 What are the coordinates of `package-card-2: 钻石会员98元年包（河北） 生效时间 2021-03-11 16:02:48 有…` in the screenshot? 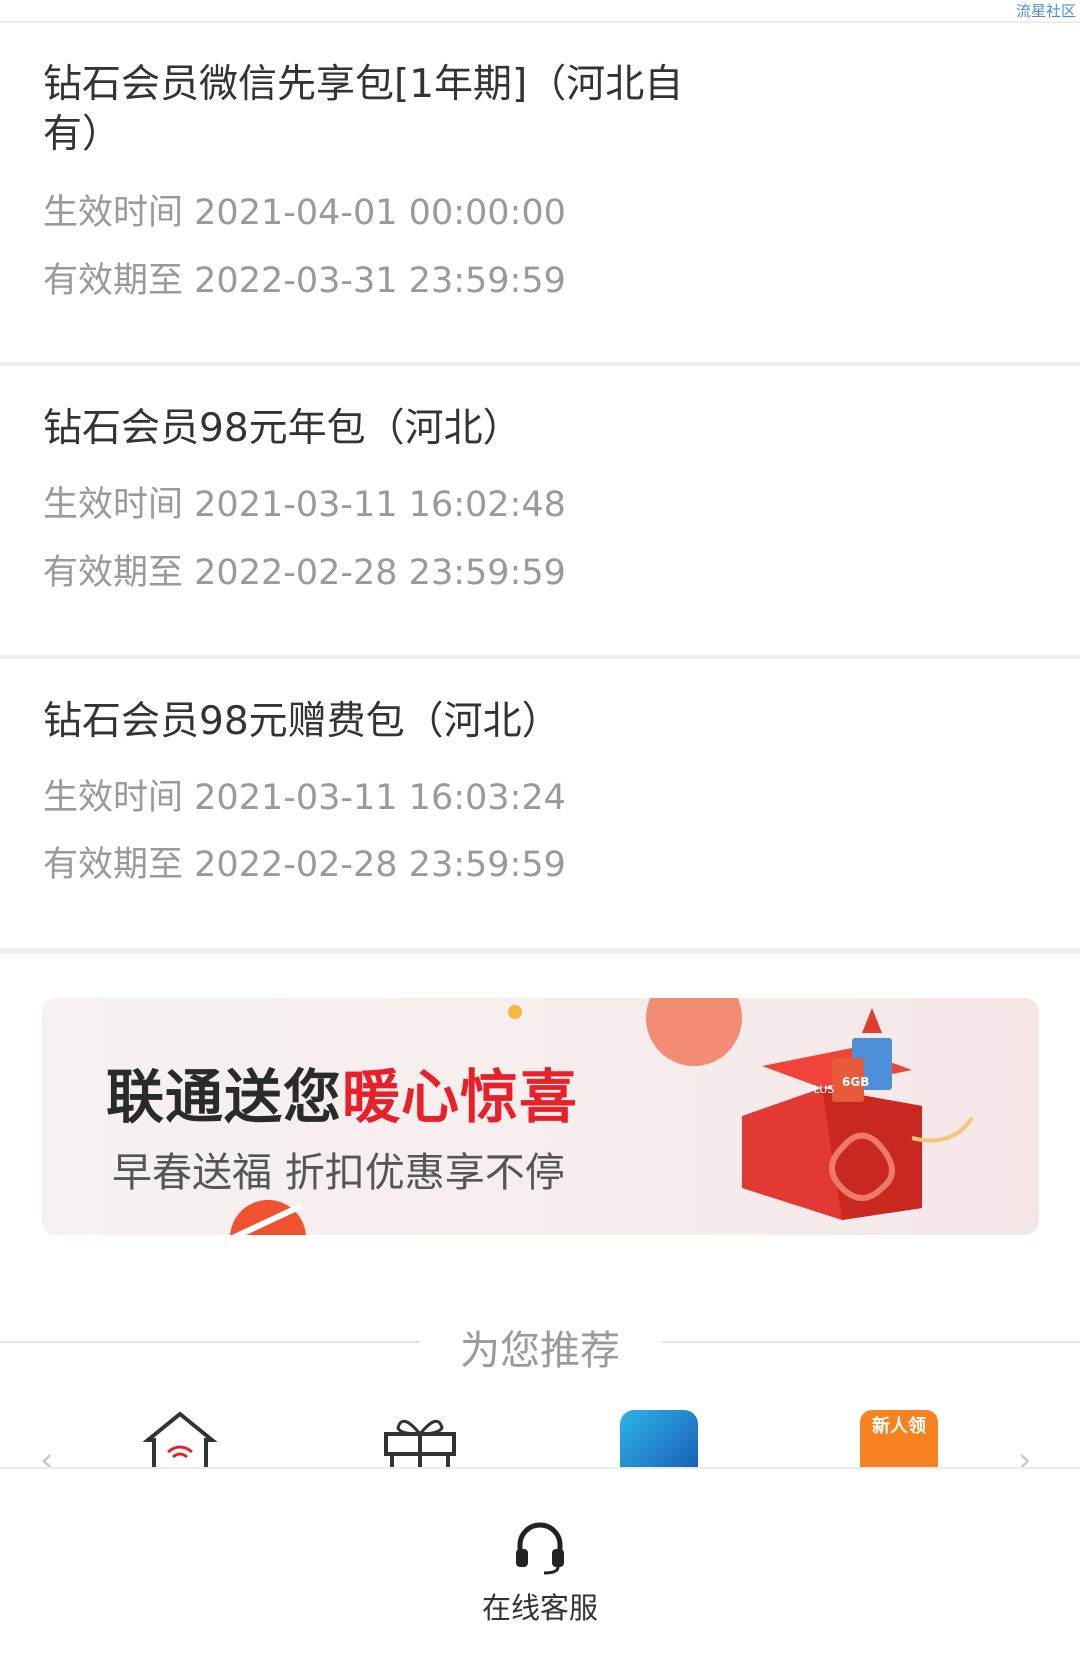 It's located at (540, 529).